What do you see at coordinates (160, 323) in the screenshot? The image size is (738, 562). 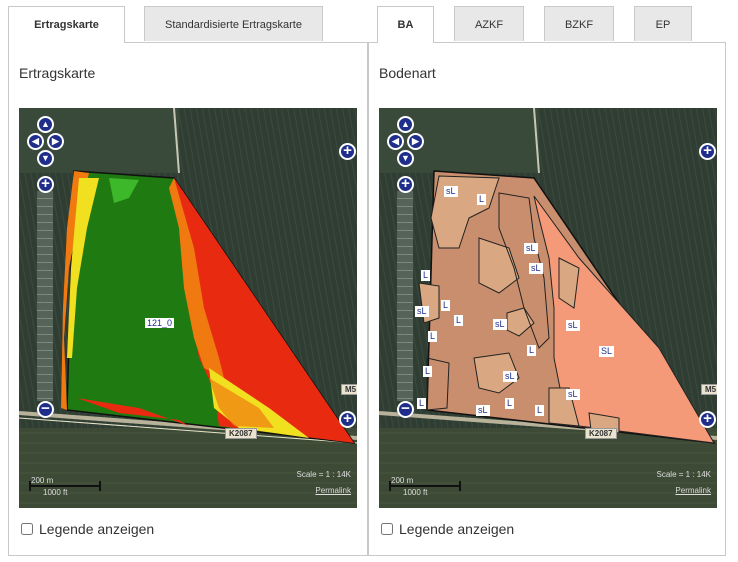 I see `field-id-label: 121_0` at bounding box center [160, 323].